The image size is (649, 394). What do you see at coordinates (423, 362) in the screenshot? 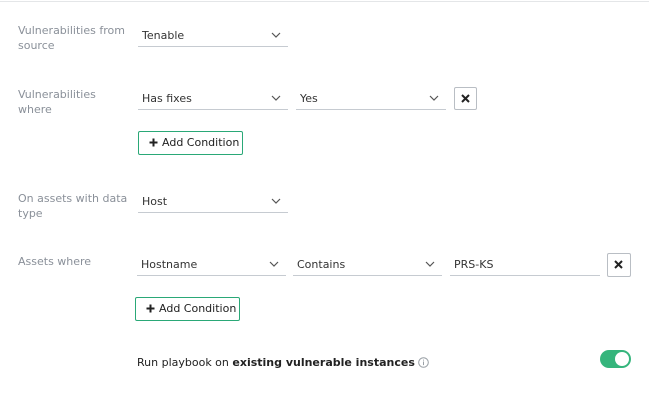
I see `info-icon` at bounding box center [423, 362].